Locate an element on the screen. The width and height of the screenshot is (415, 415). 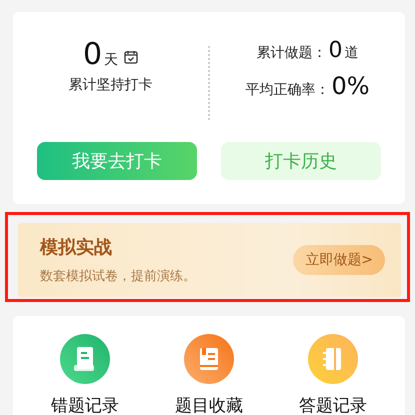
shortcut-label: 答题记录 is located at coordinates (333, 404).